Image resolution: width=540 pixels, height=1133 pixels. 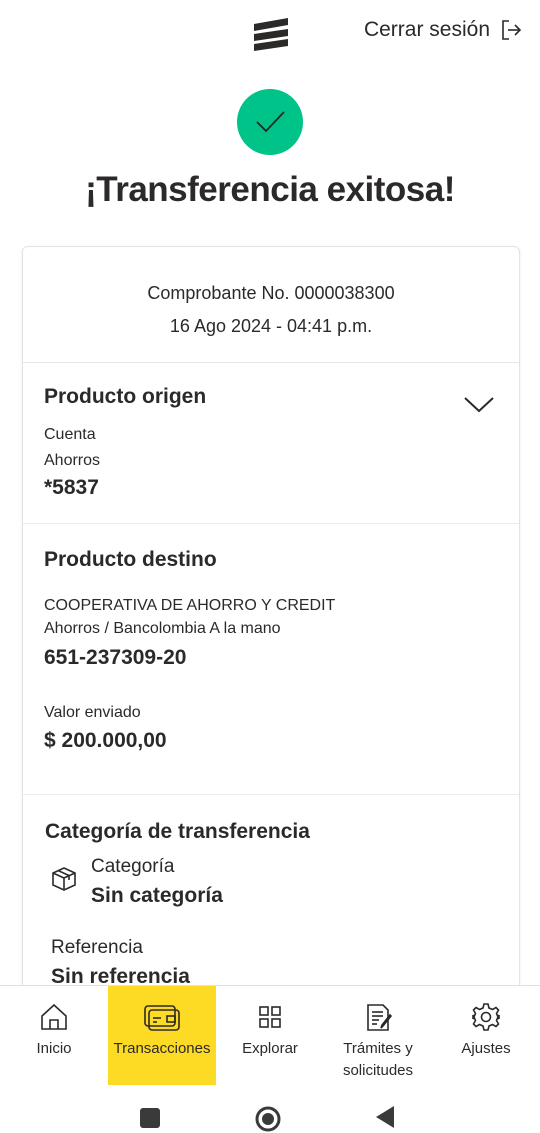 What do you see at coordinates (162, 628) in the screenshot?
I see `destination-product: Ahorros / Bancolombia A la mano` at bounding box center [162, 628].